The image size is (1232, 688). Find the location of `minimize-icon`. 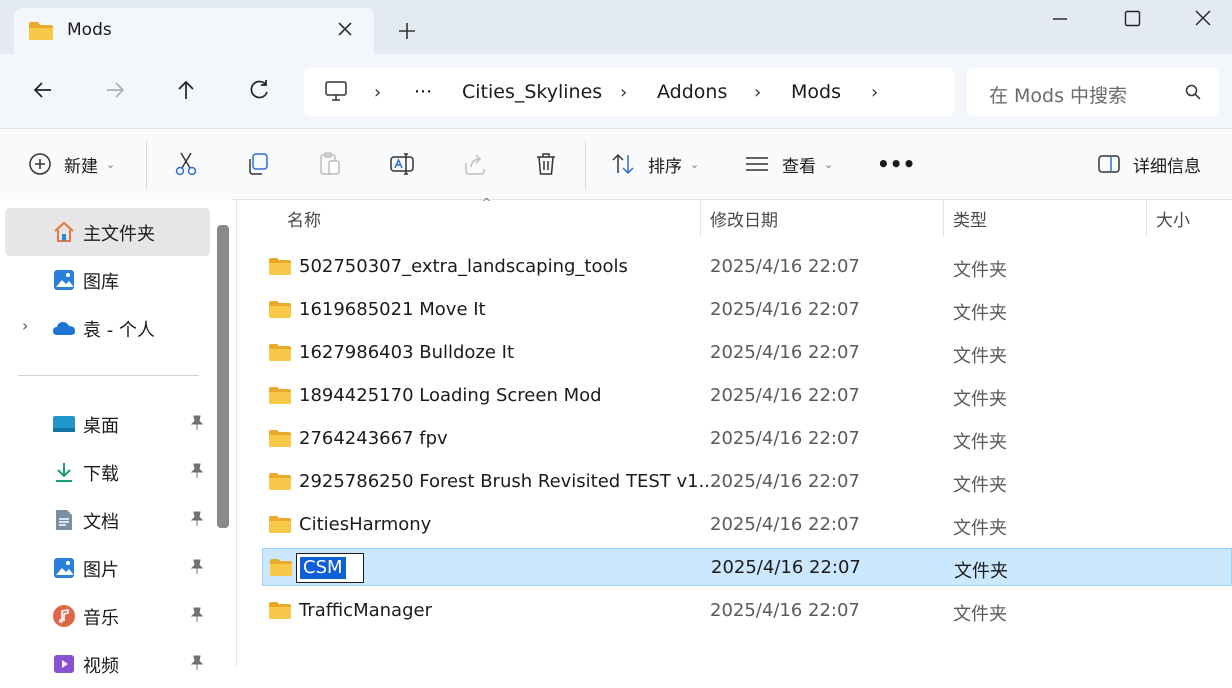

minimize-icon is located at coordinates (1060, 19).